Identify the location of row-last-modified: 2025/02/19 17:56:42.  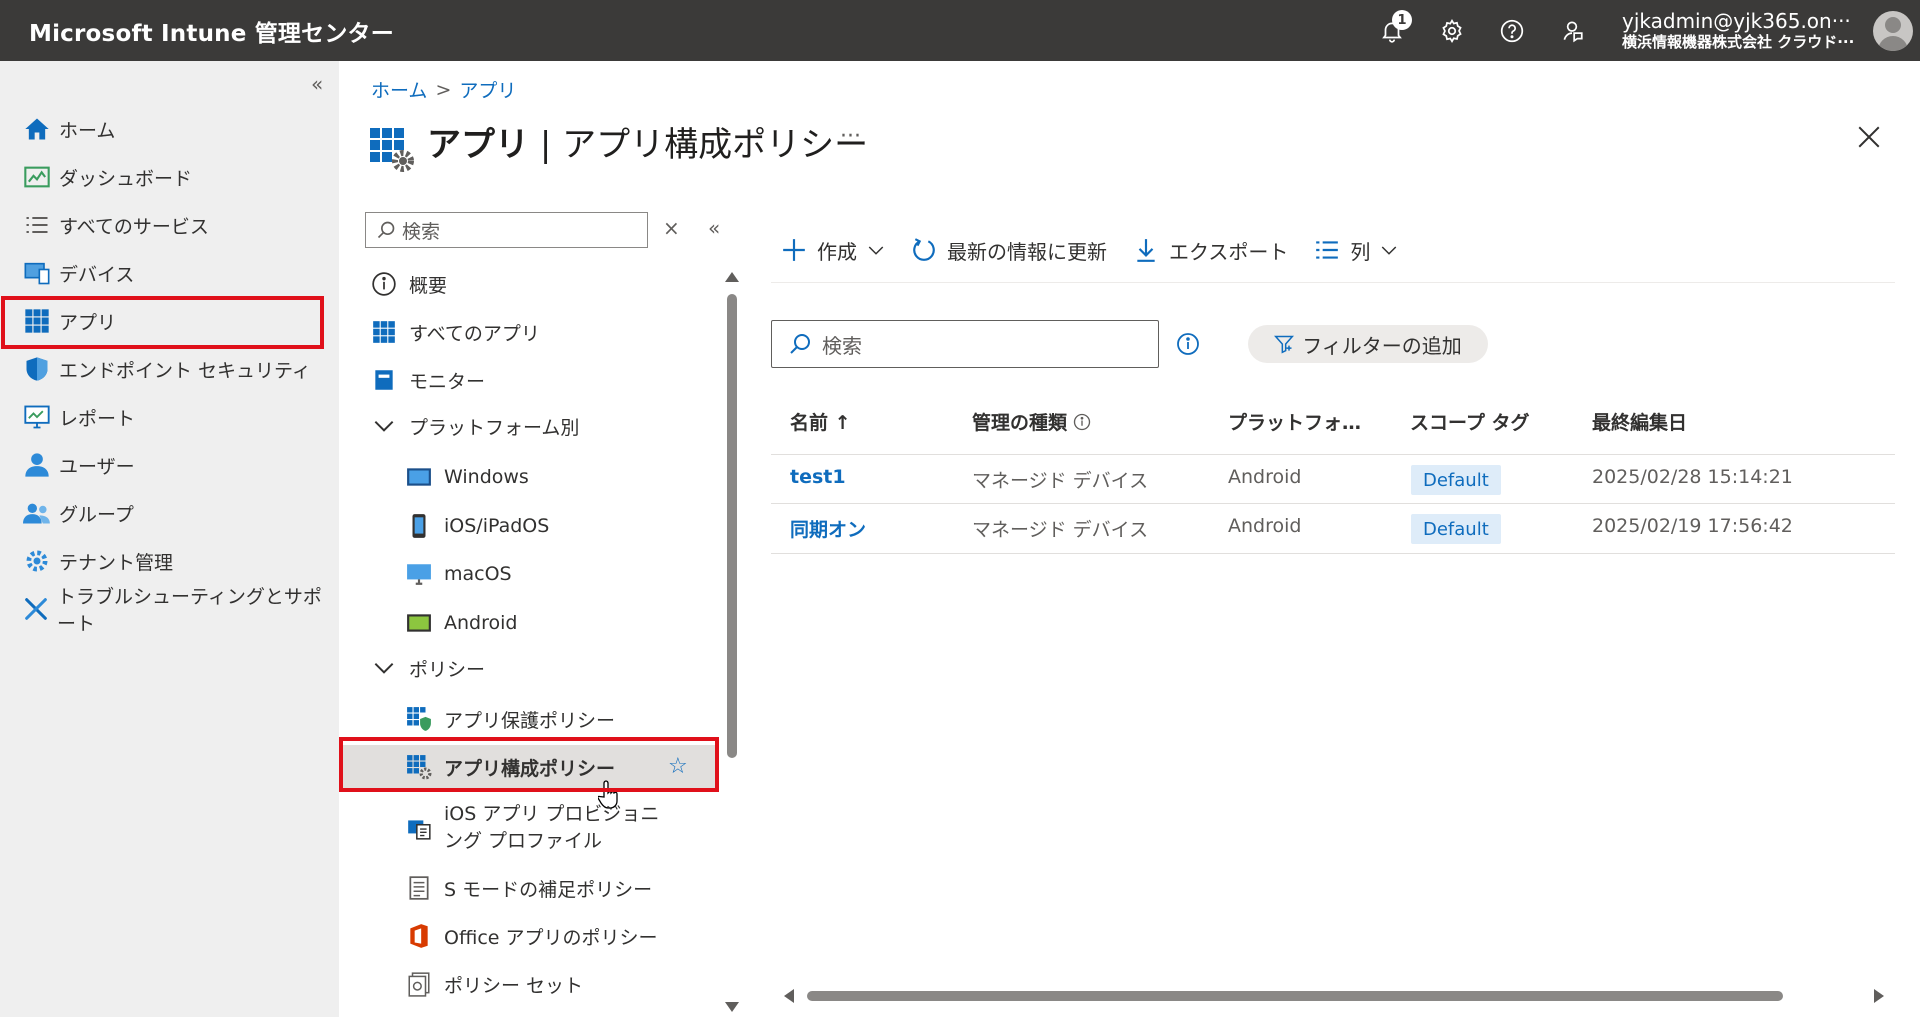
(1692, 526).